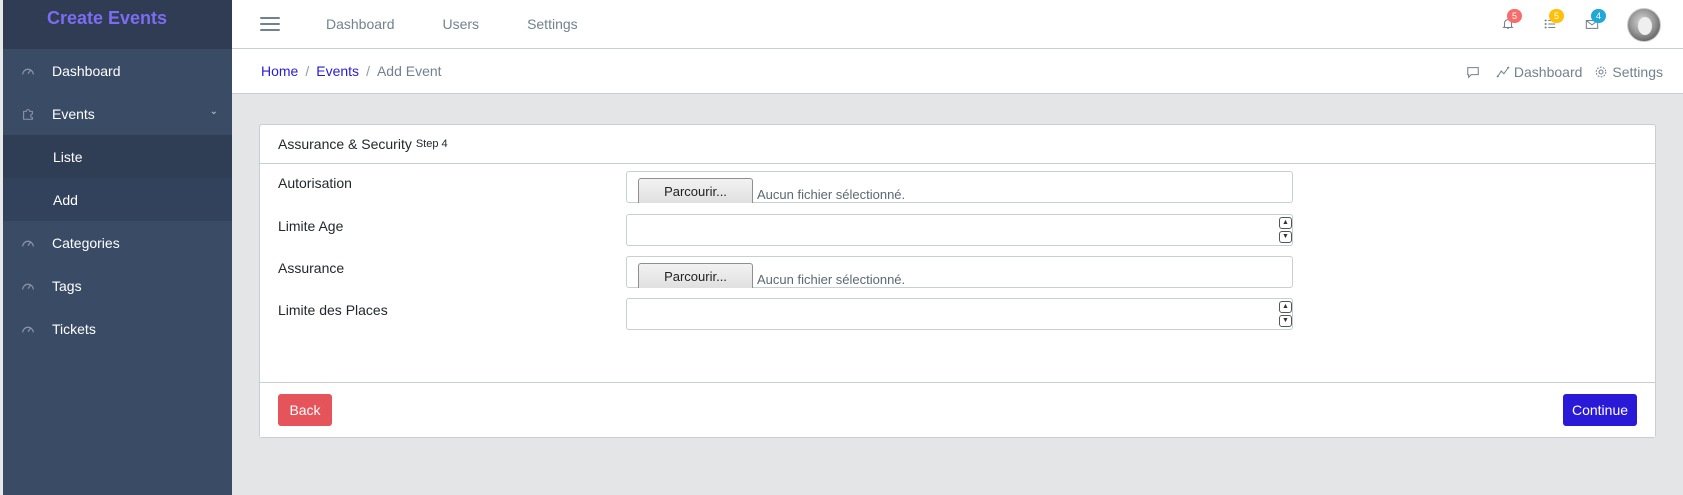  Describe the element at coordinates (86, 242) in the screenshot. I see `sidebar-item-label: Categories` at that location.